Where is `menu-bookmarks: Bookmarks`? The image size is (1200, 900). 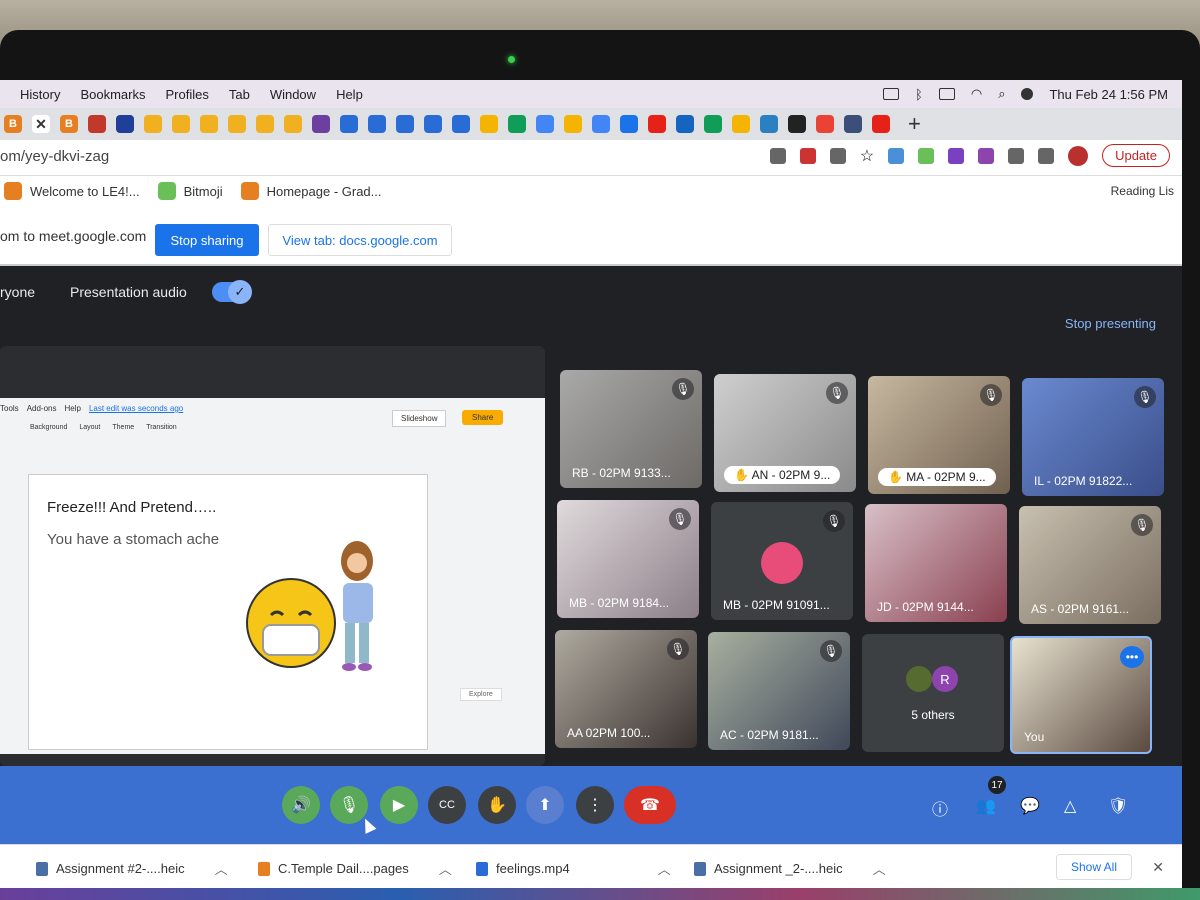
menu-bookmarks: Bookmarks is located at coordinates (112, 94).